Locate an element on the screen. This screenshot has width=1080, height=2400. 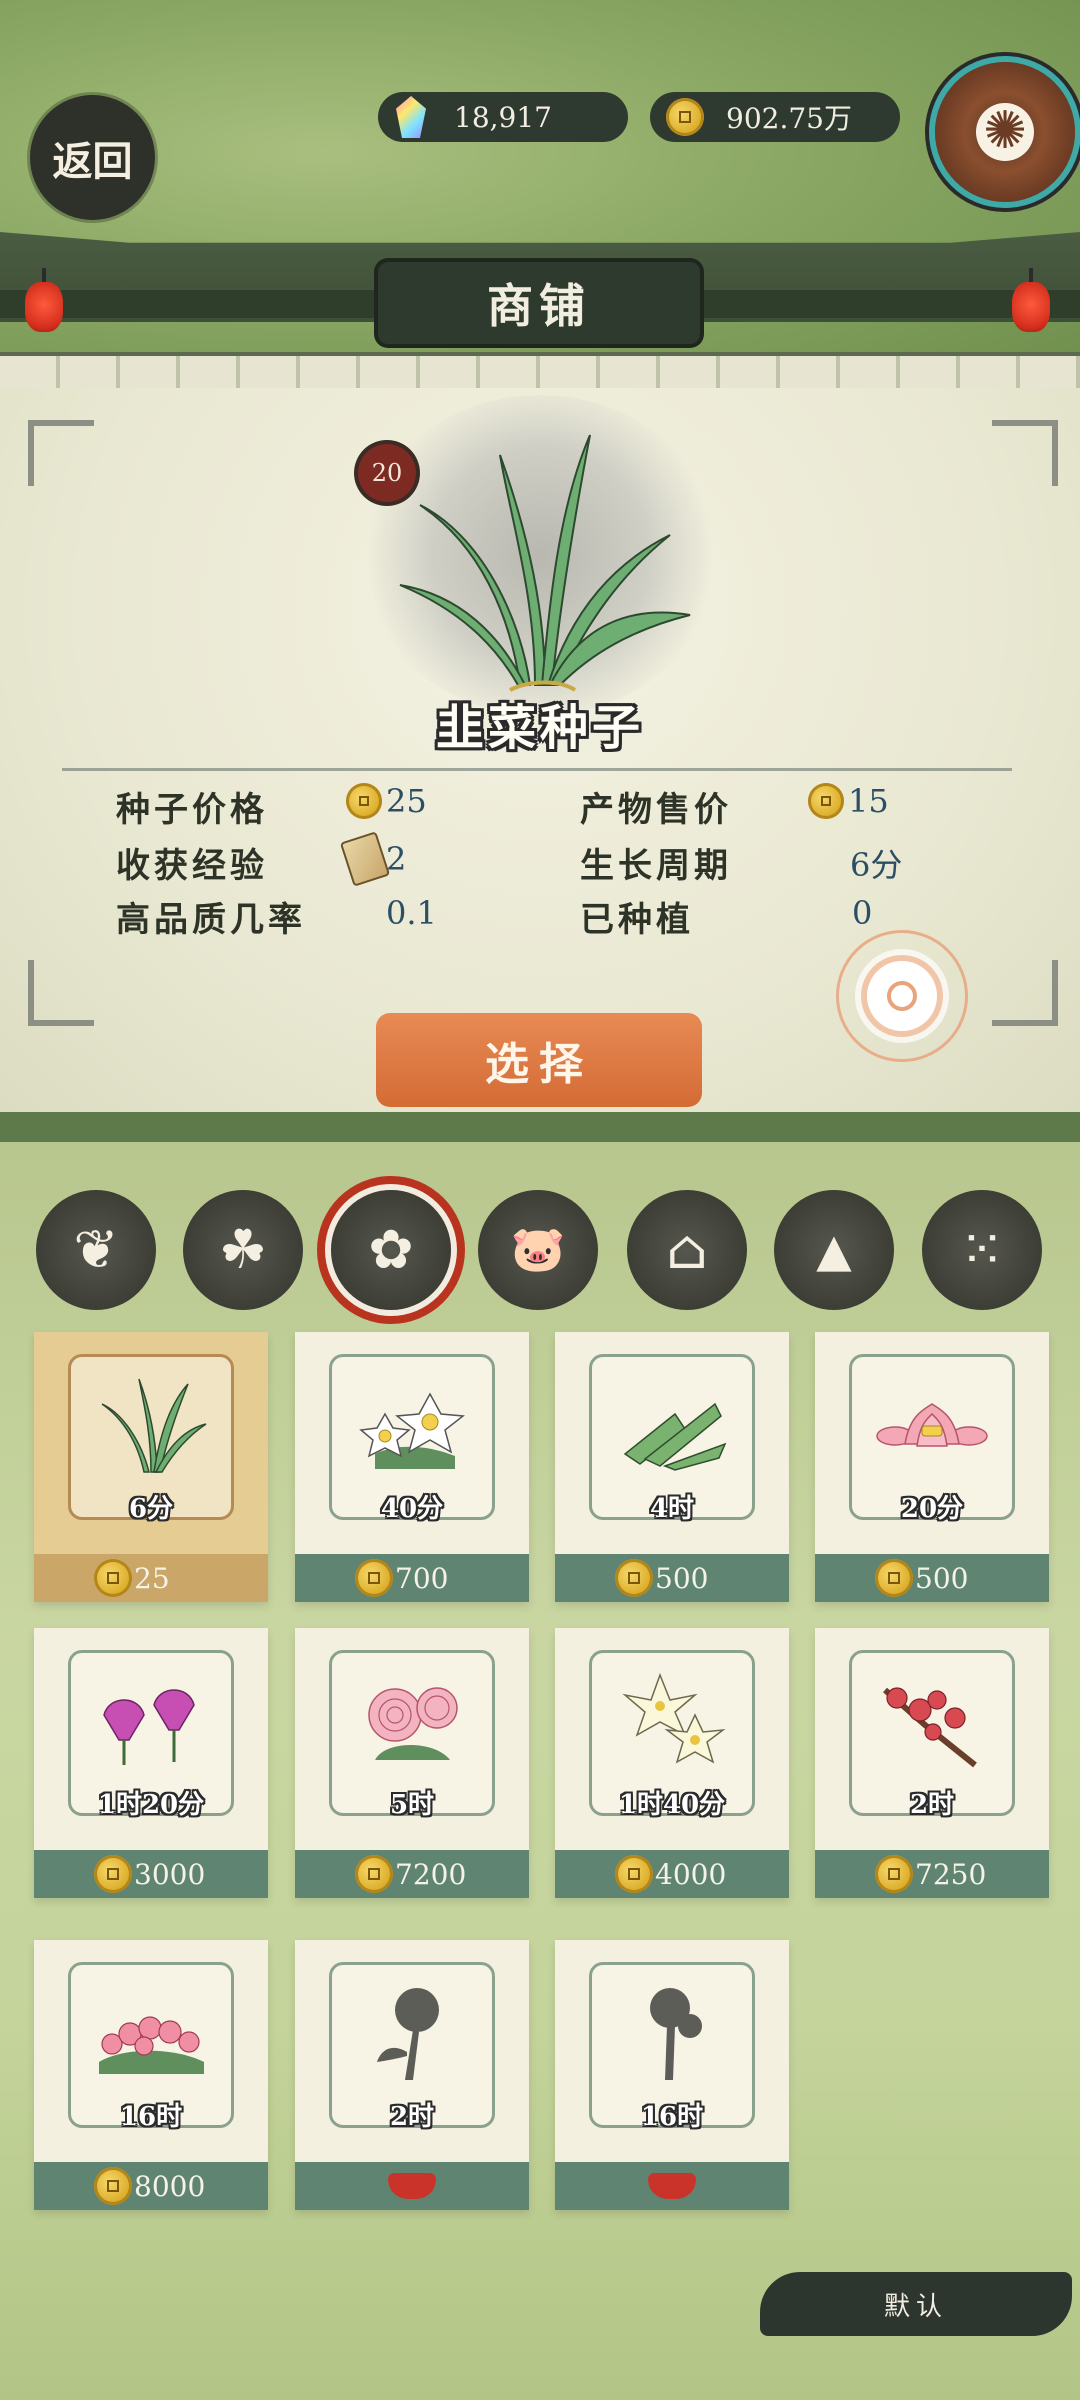
seed-card-locked: 2时 is located at coordinates (412, 2075).